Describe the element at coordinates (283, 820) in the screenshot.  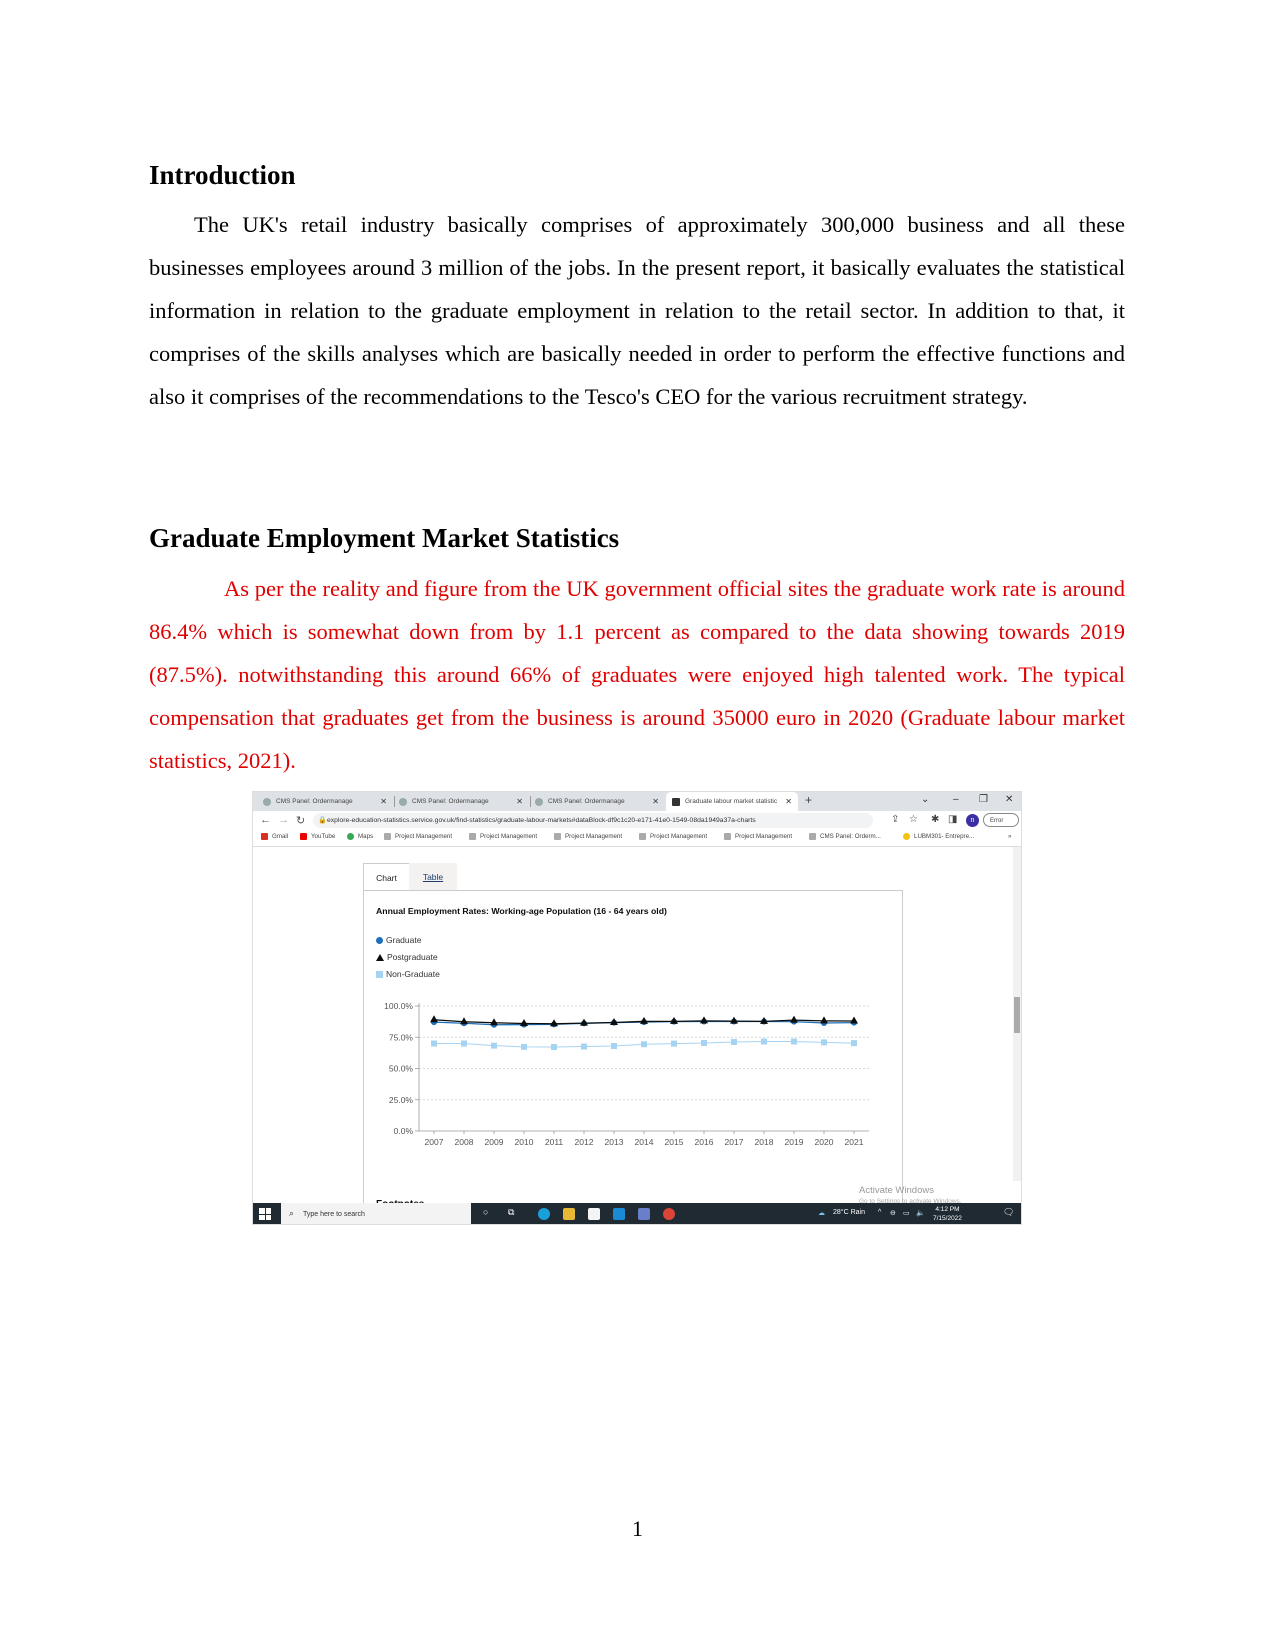
I see `forward-icon: →` at that location.